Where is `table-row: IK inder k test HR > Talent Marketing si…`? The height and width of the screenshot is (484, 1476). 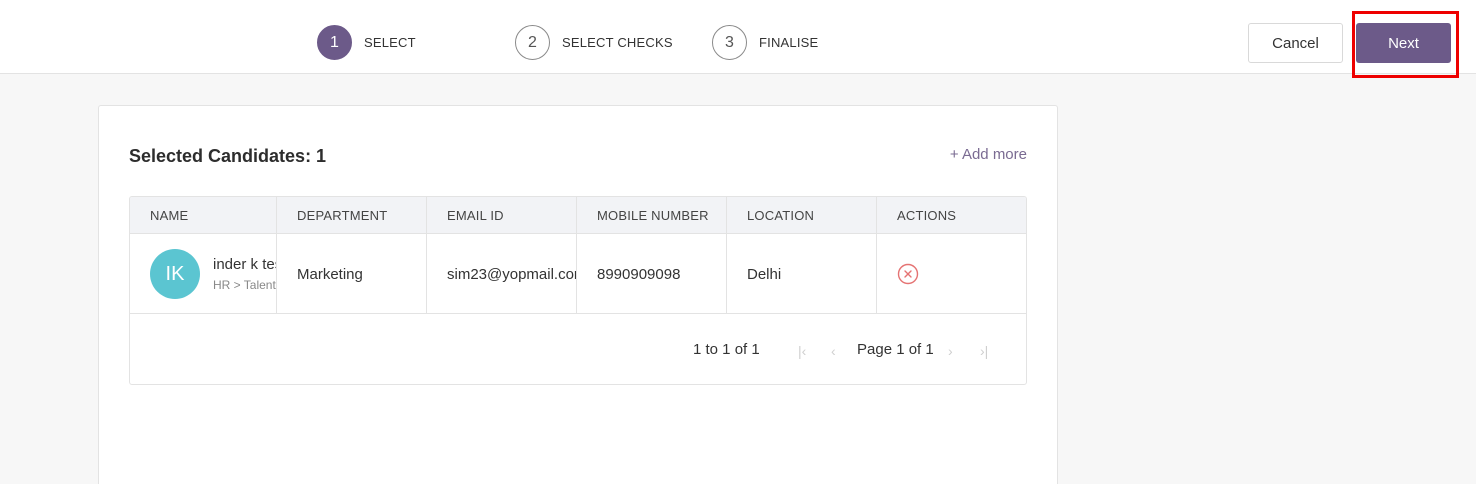 table-row: IK inder k test HR > Talent Marketing si… is located at coordinates (578, 274).